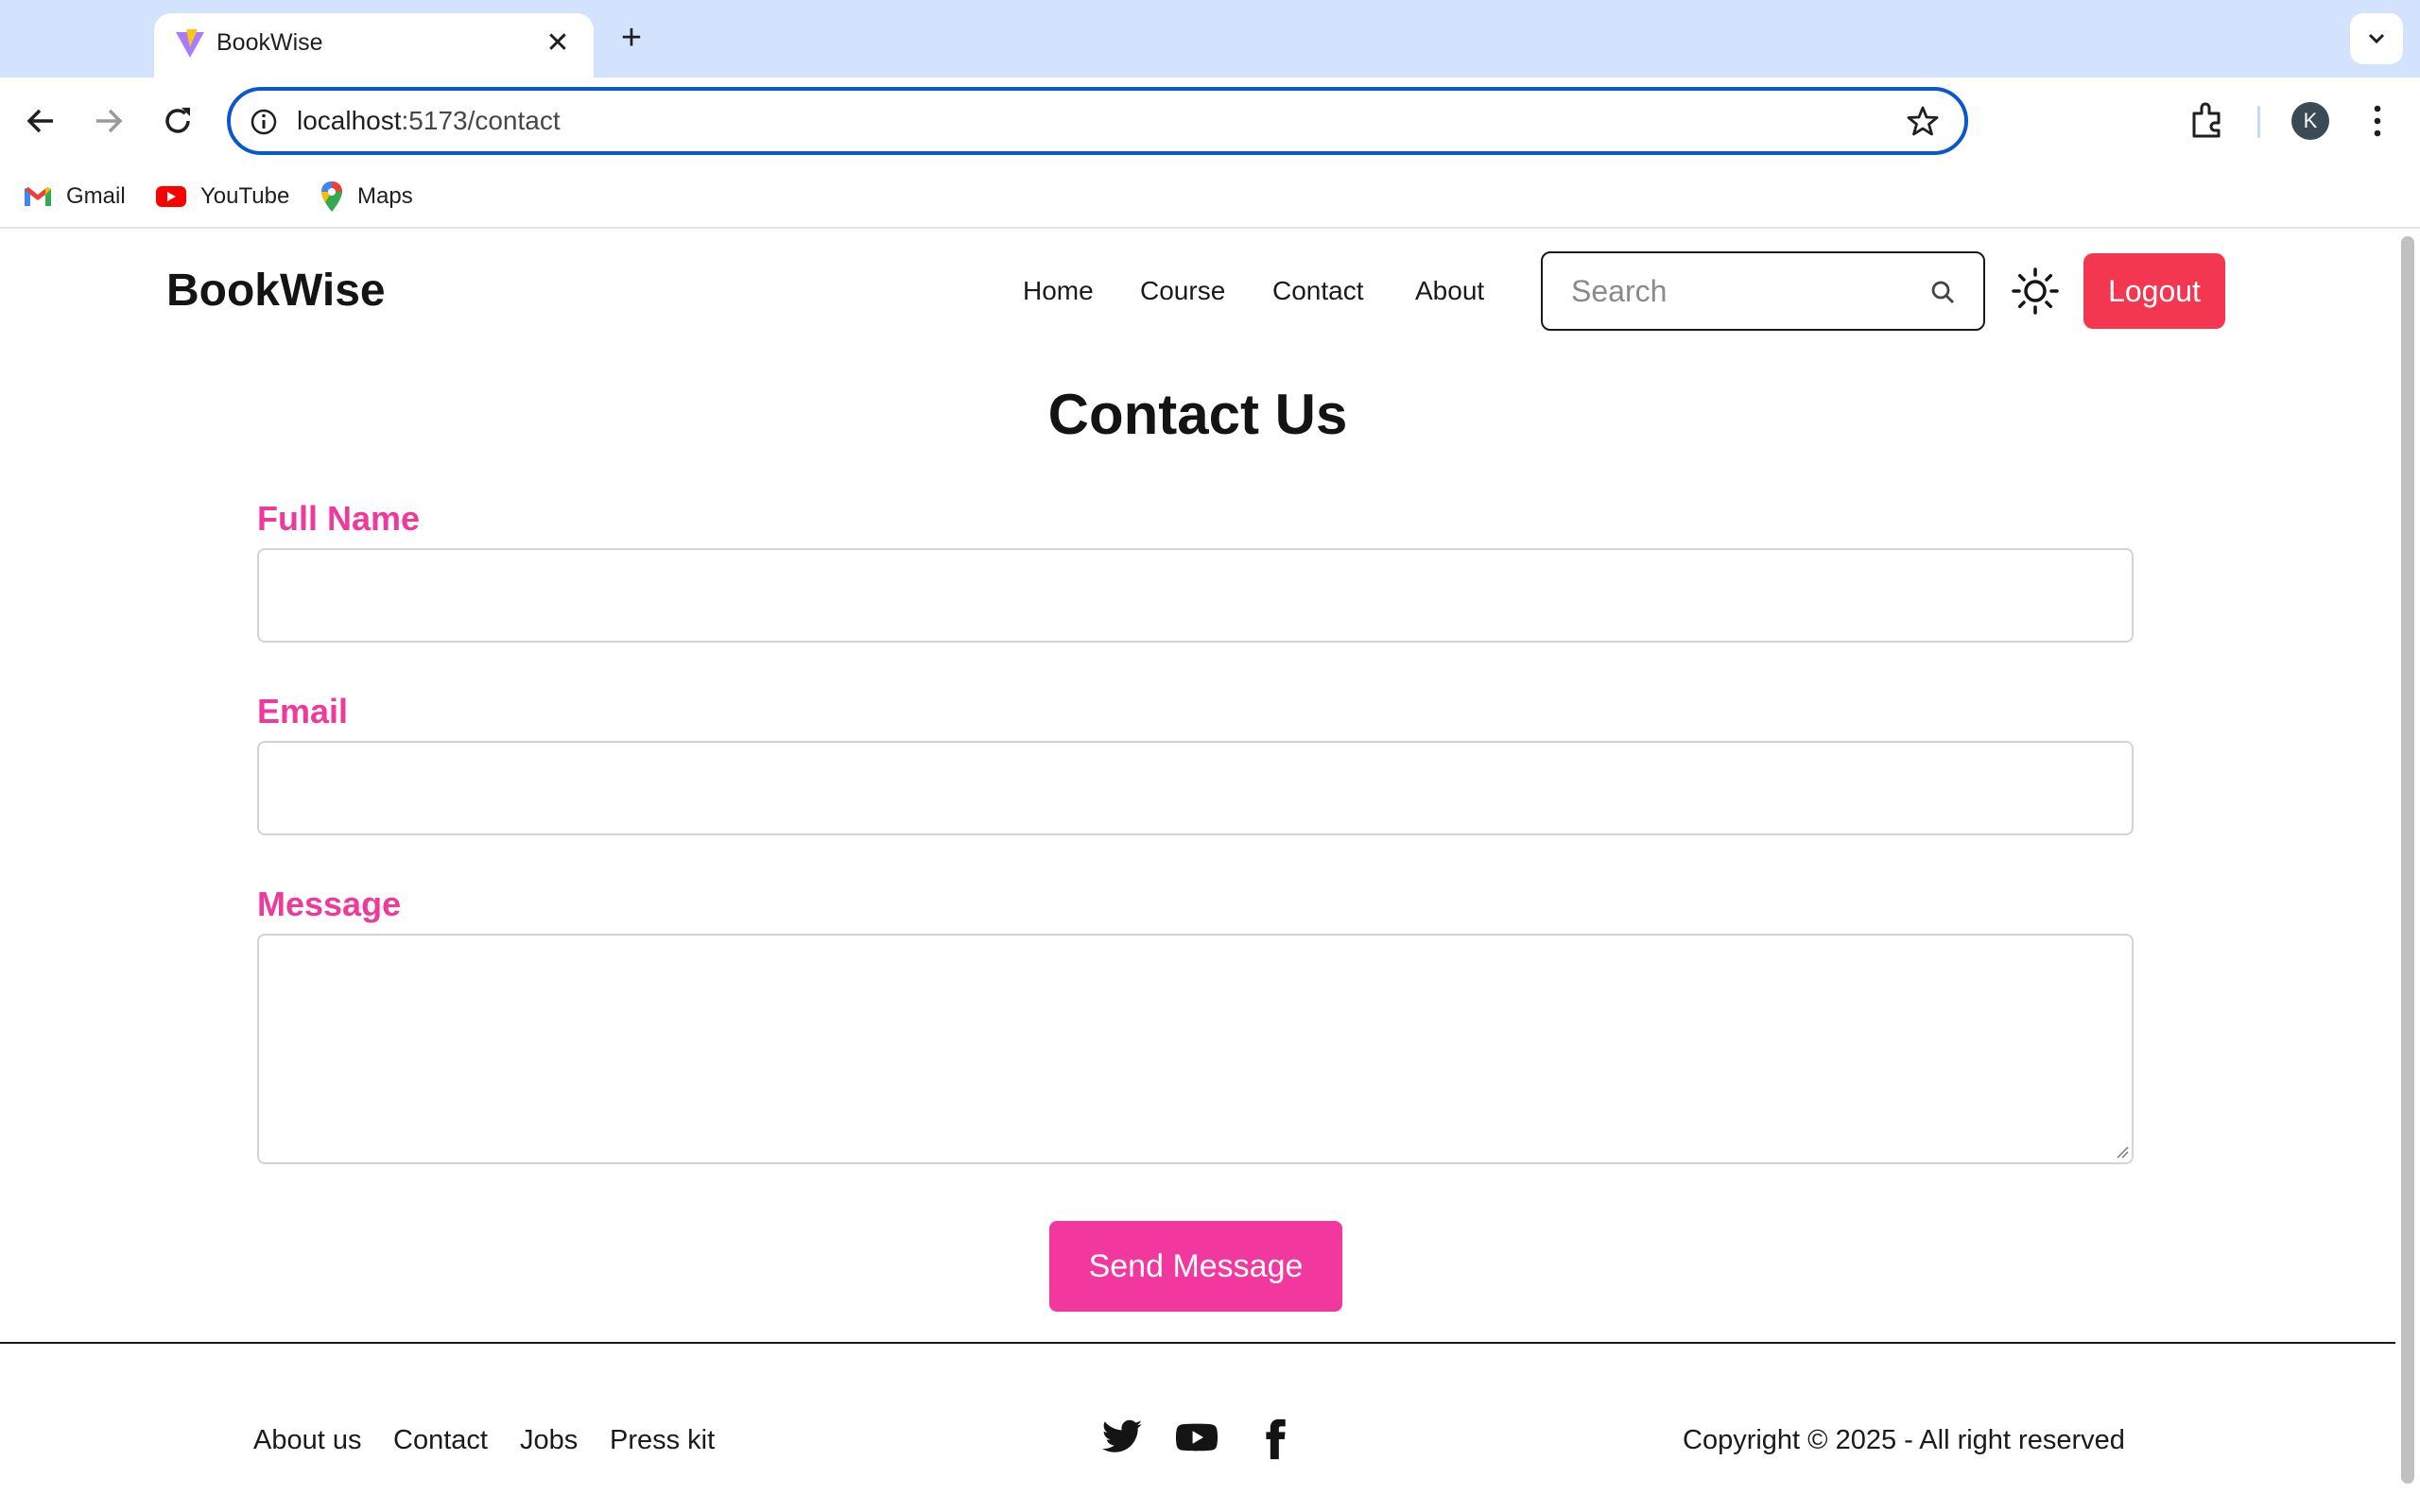 Image resolution: width=2420 pixels, height=1512 pixels. I want to click on copyright-text: Copyright © 2025 - All right reserved, so click(1904, 1440).